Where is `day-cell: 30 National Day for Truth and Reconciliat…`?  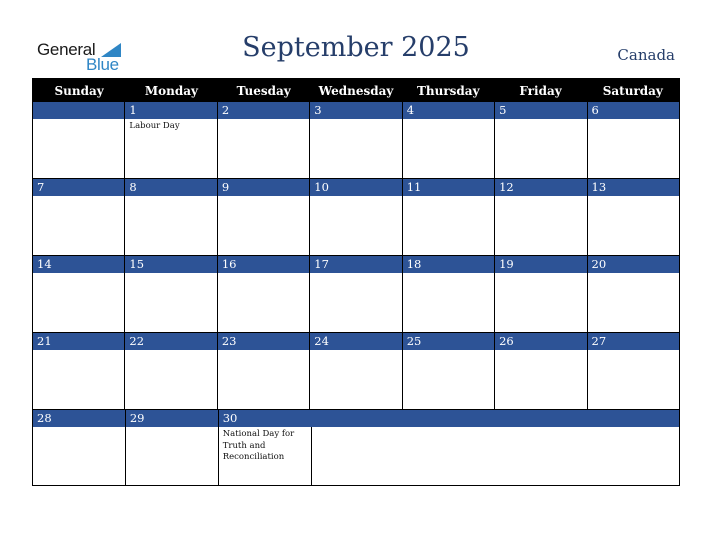
day-cell: 30 National Day for Truth and Reconciliat… is located at coordinates (264, 447).